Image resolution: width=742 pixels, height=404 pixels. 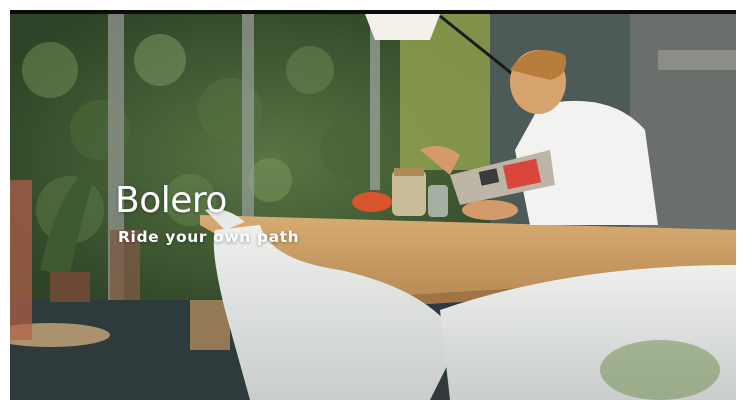 What do you see at coordinates (372, 202) in the screenshot?
I see `bowl` at bounding box center [372, 202].